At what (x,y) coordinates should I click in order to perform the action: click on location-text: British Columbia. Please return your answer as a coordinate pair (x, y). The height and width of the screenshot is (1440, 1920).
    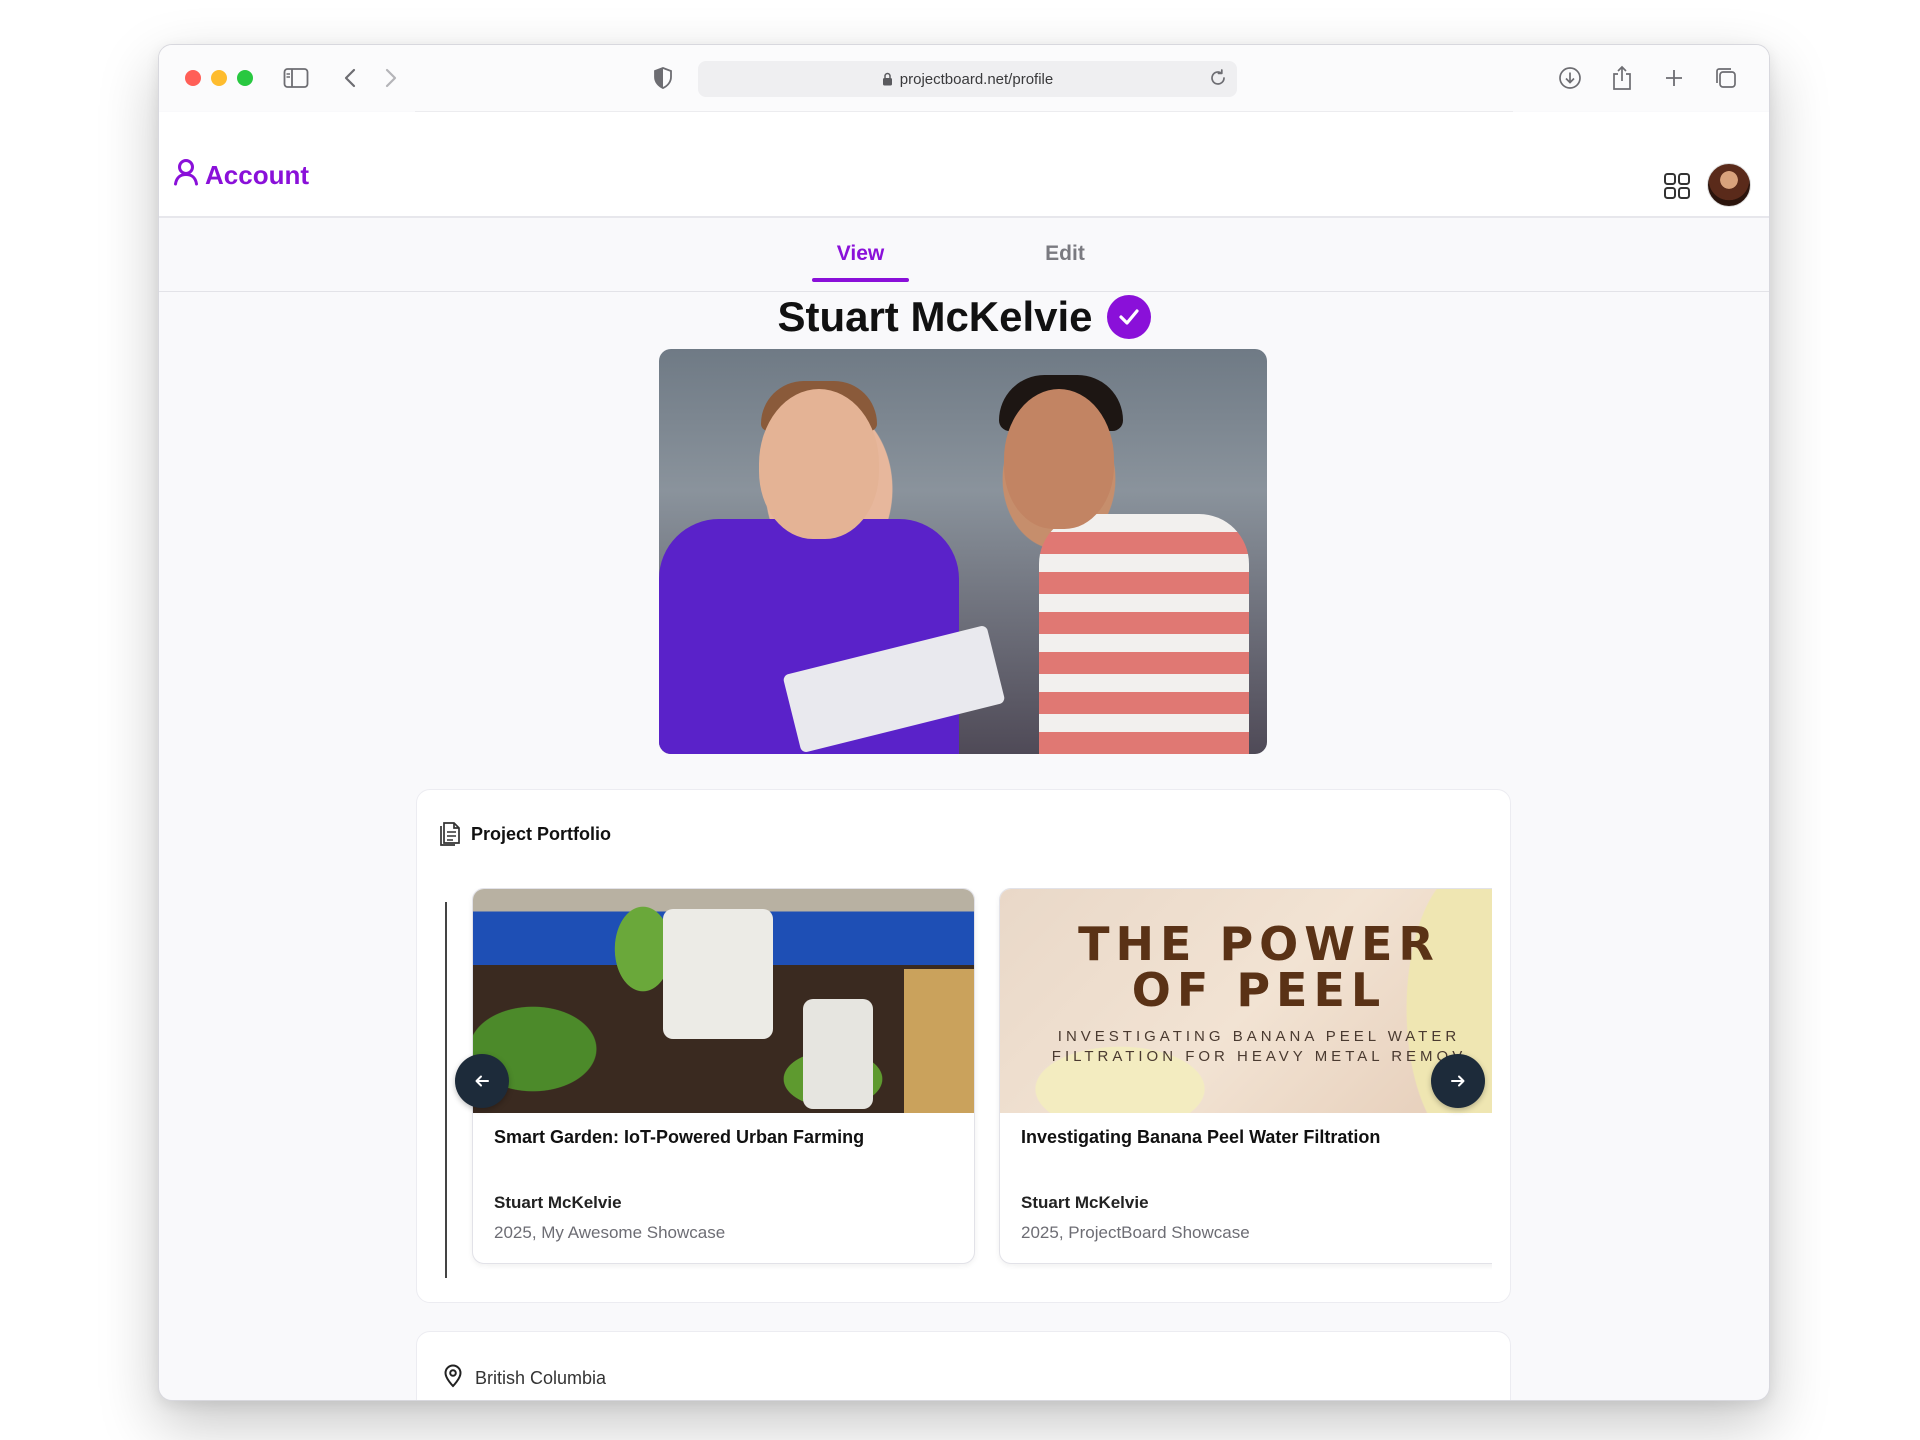
    Looking at the image, I should click on (541, 1378).